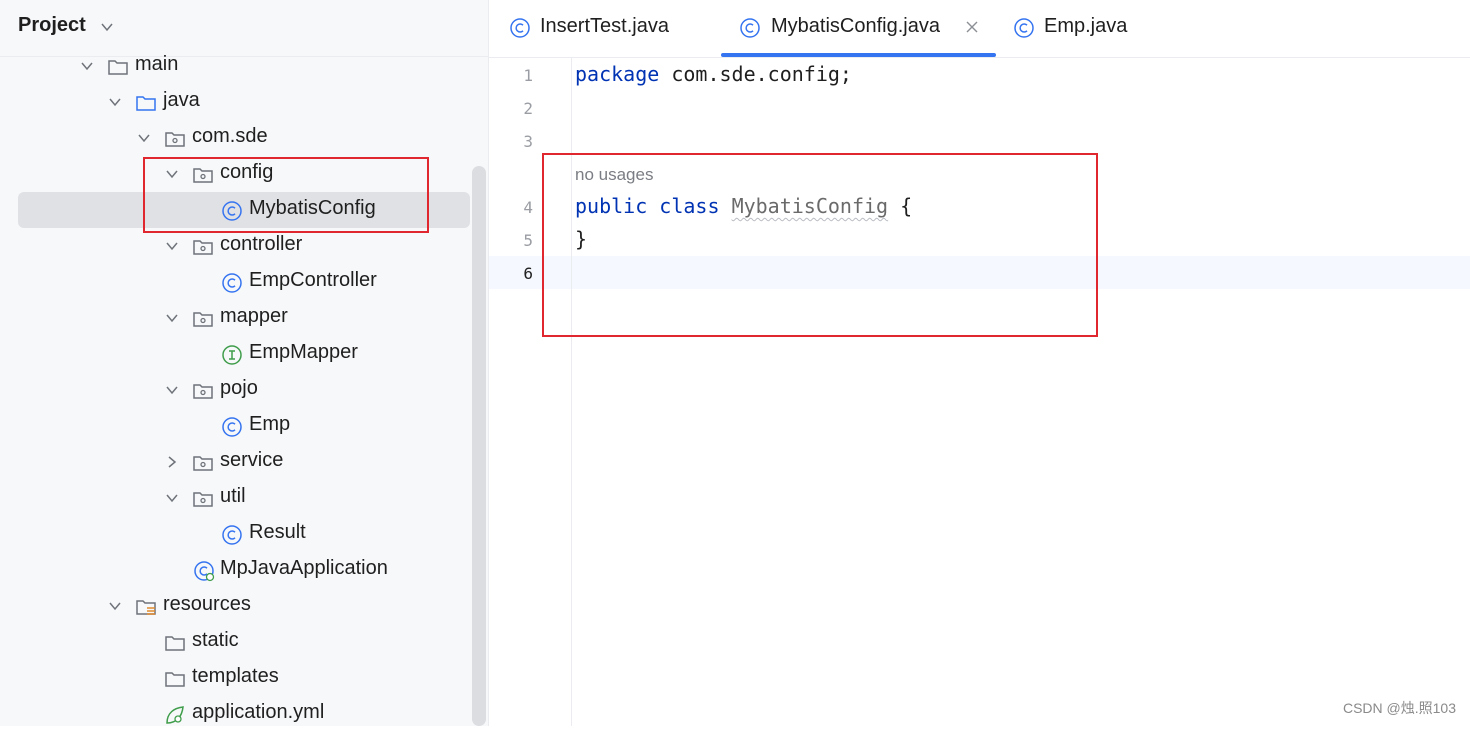 The height and width of the screenshot is (732, 1470). I want to click on tab-mybatisconfig: MybatisConfig.java, so click(858, 28).